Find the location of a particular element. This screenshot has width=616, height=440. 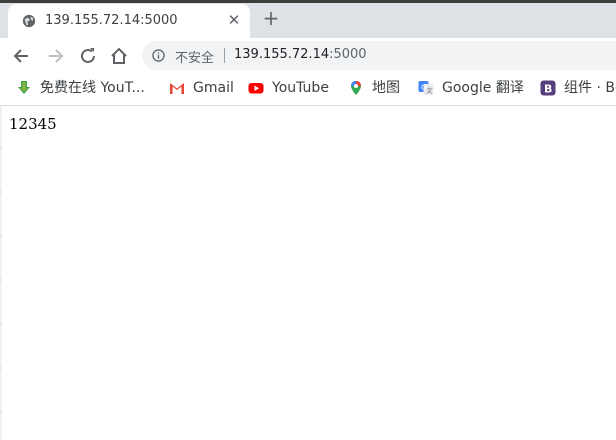

url-port: :5000 is located at coordinates (348, 54).